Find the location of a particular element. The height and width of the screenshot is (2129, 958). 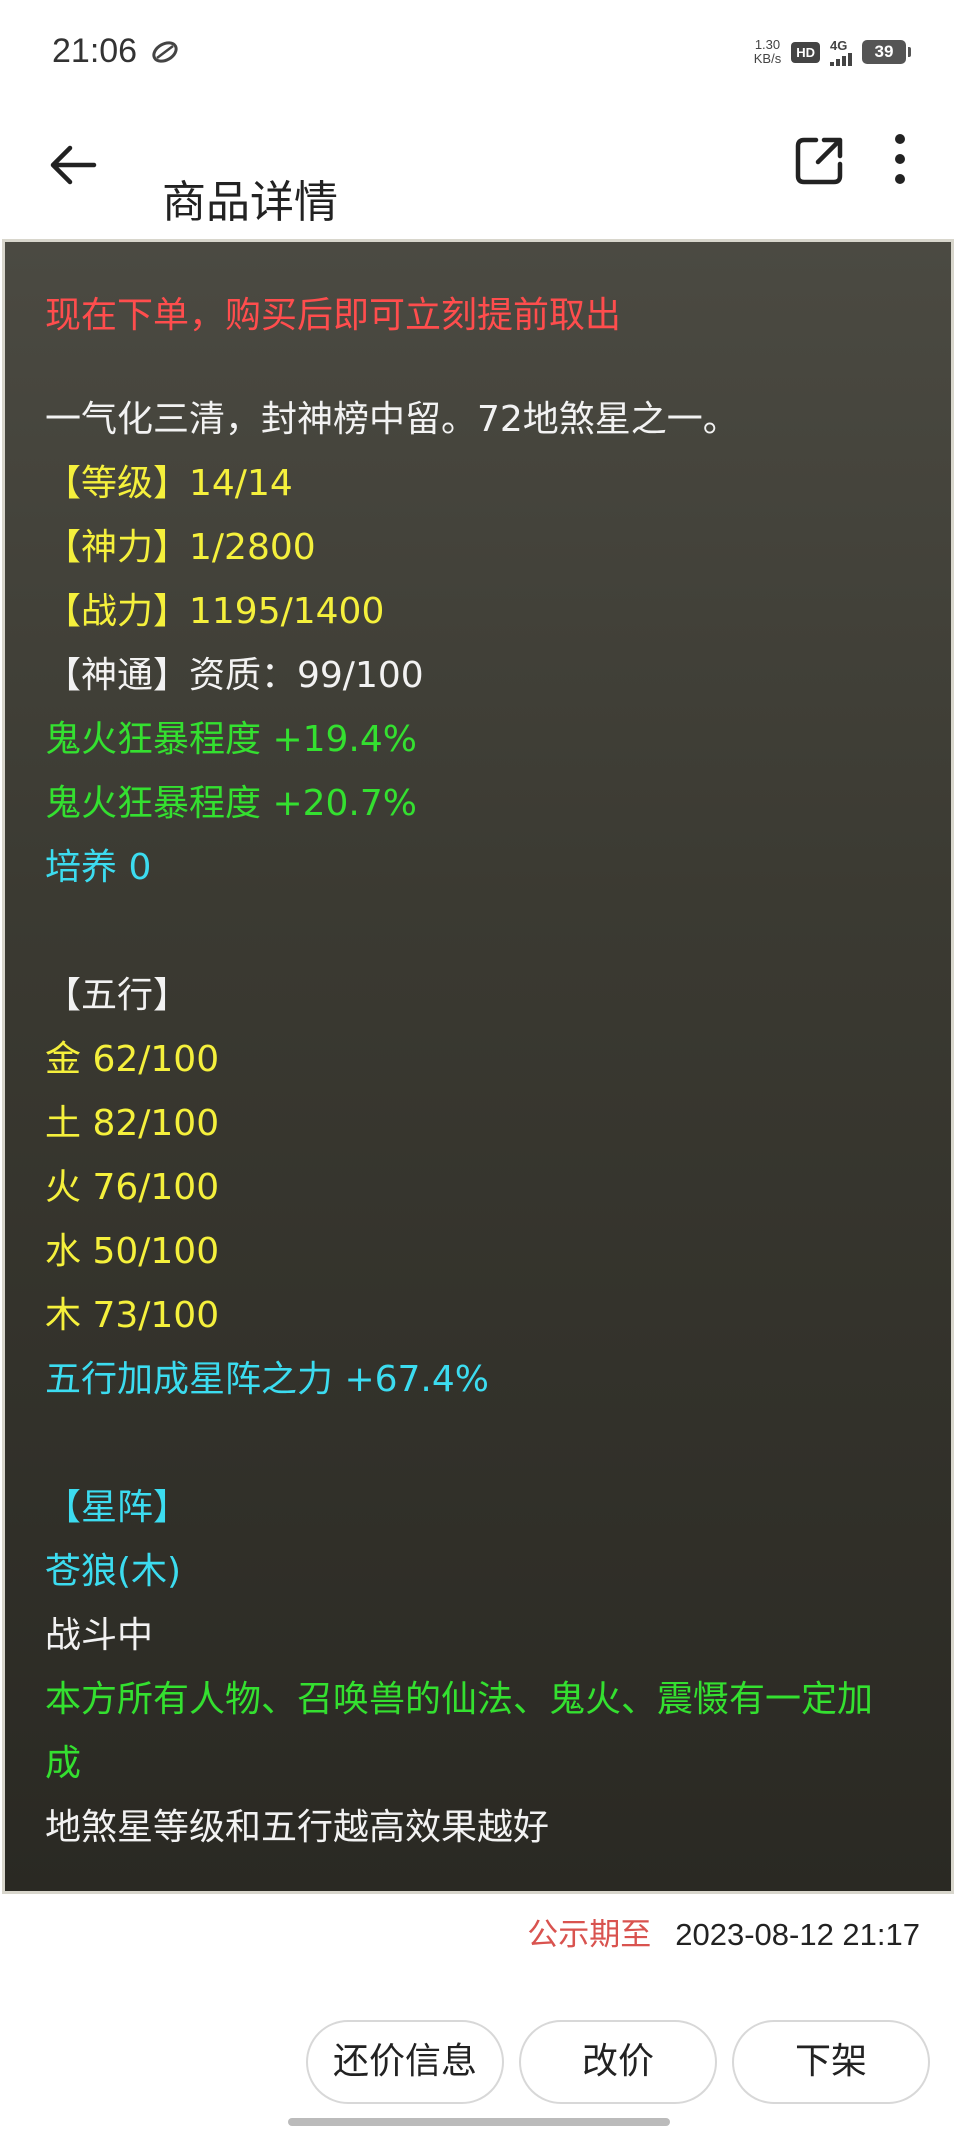

detail-line: 金 62/100 is located at coordinates (132, 1059).